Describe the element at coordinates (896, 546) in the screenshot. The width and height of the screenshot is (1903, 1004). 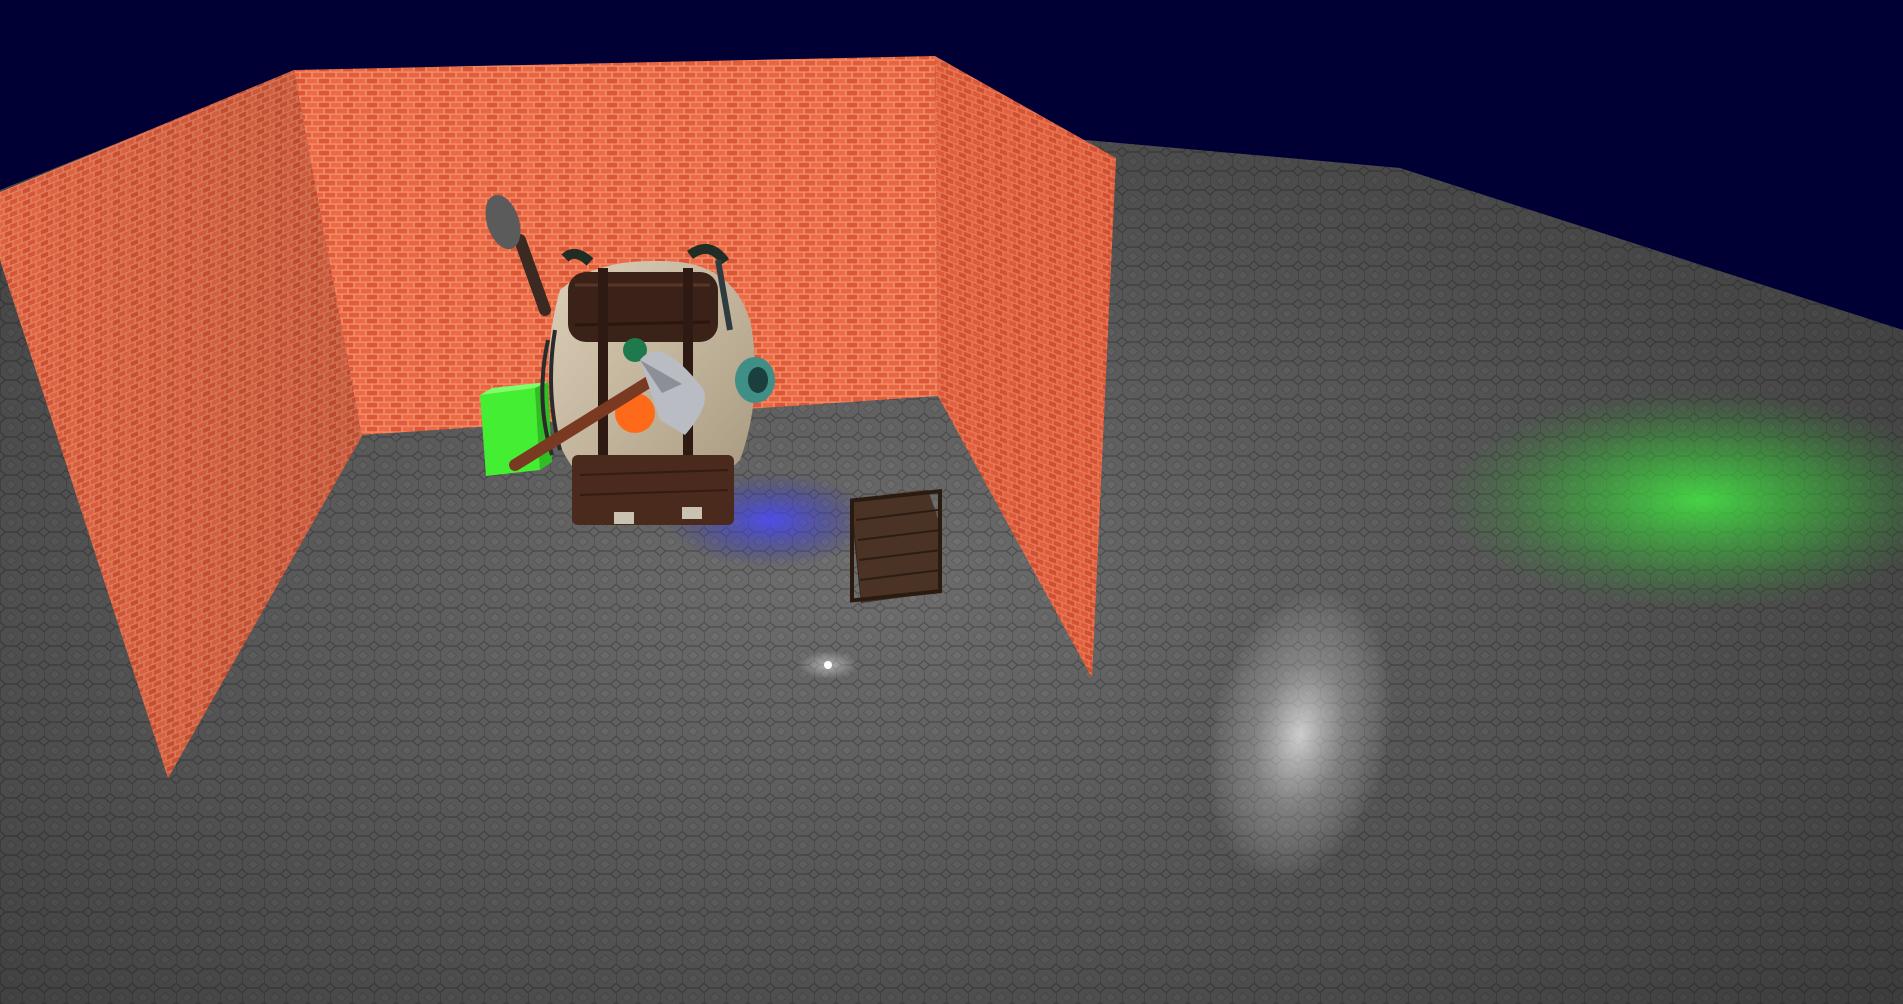
I see `wooden-crate` at that location.